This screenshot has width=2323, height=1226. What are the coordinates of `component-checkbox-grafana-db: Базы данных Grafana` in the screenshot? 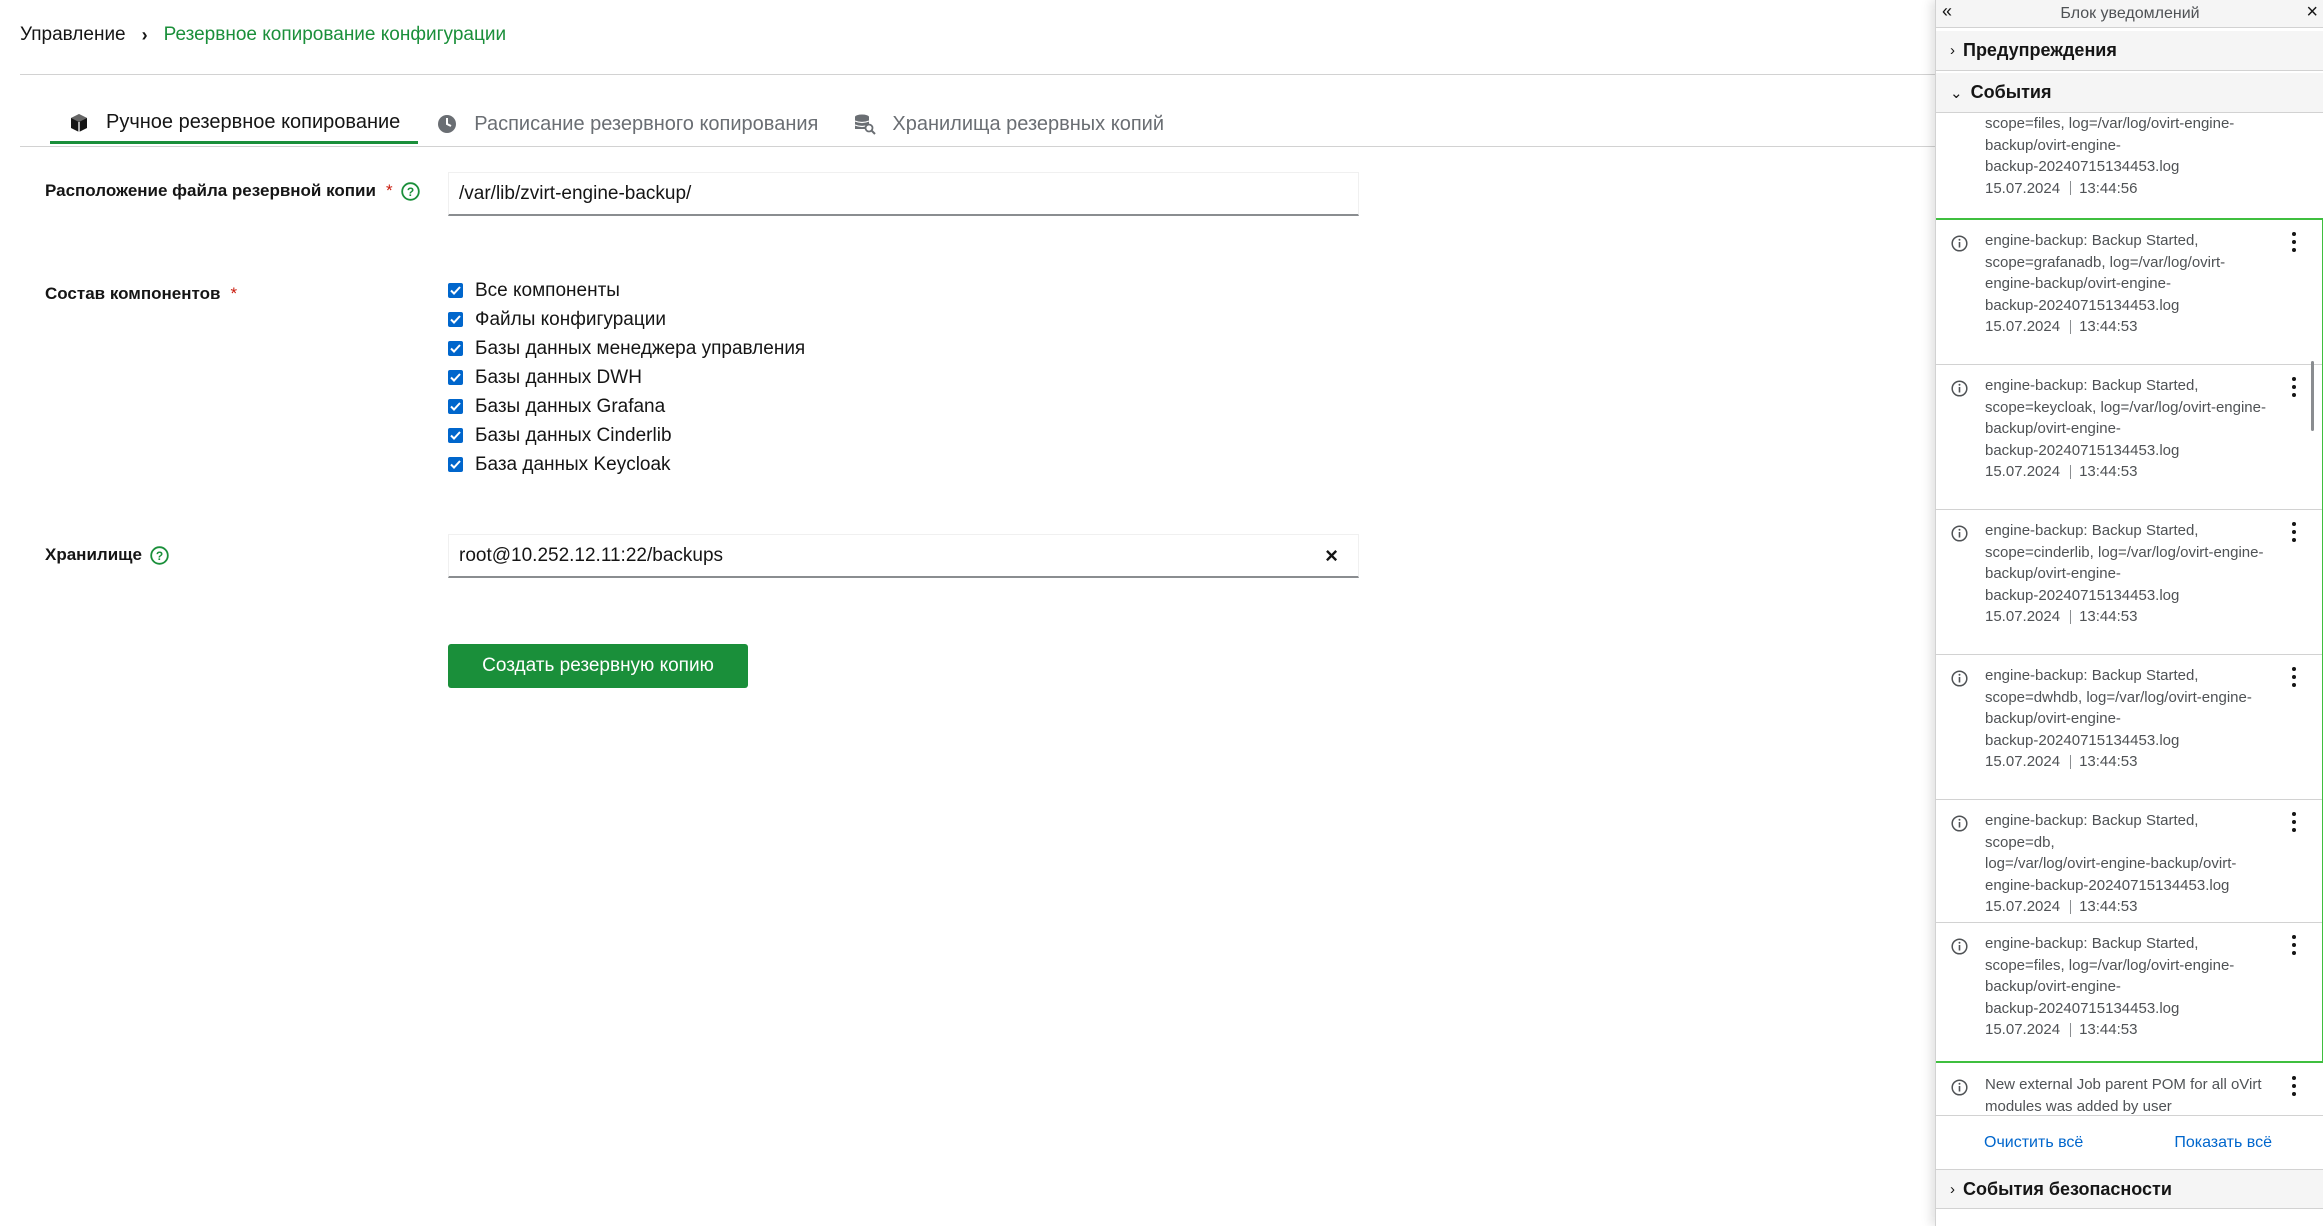 It's located at (626, 406).